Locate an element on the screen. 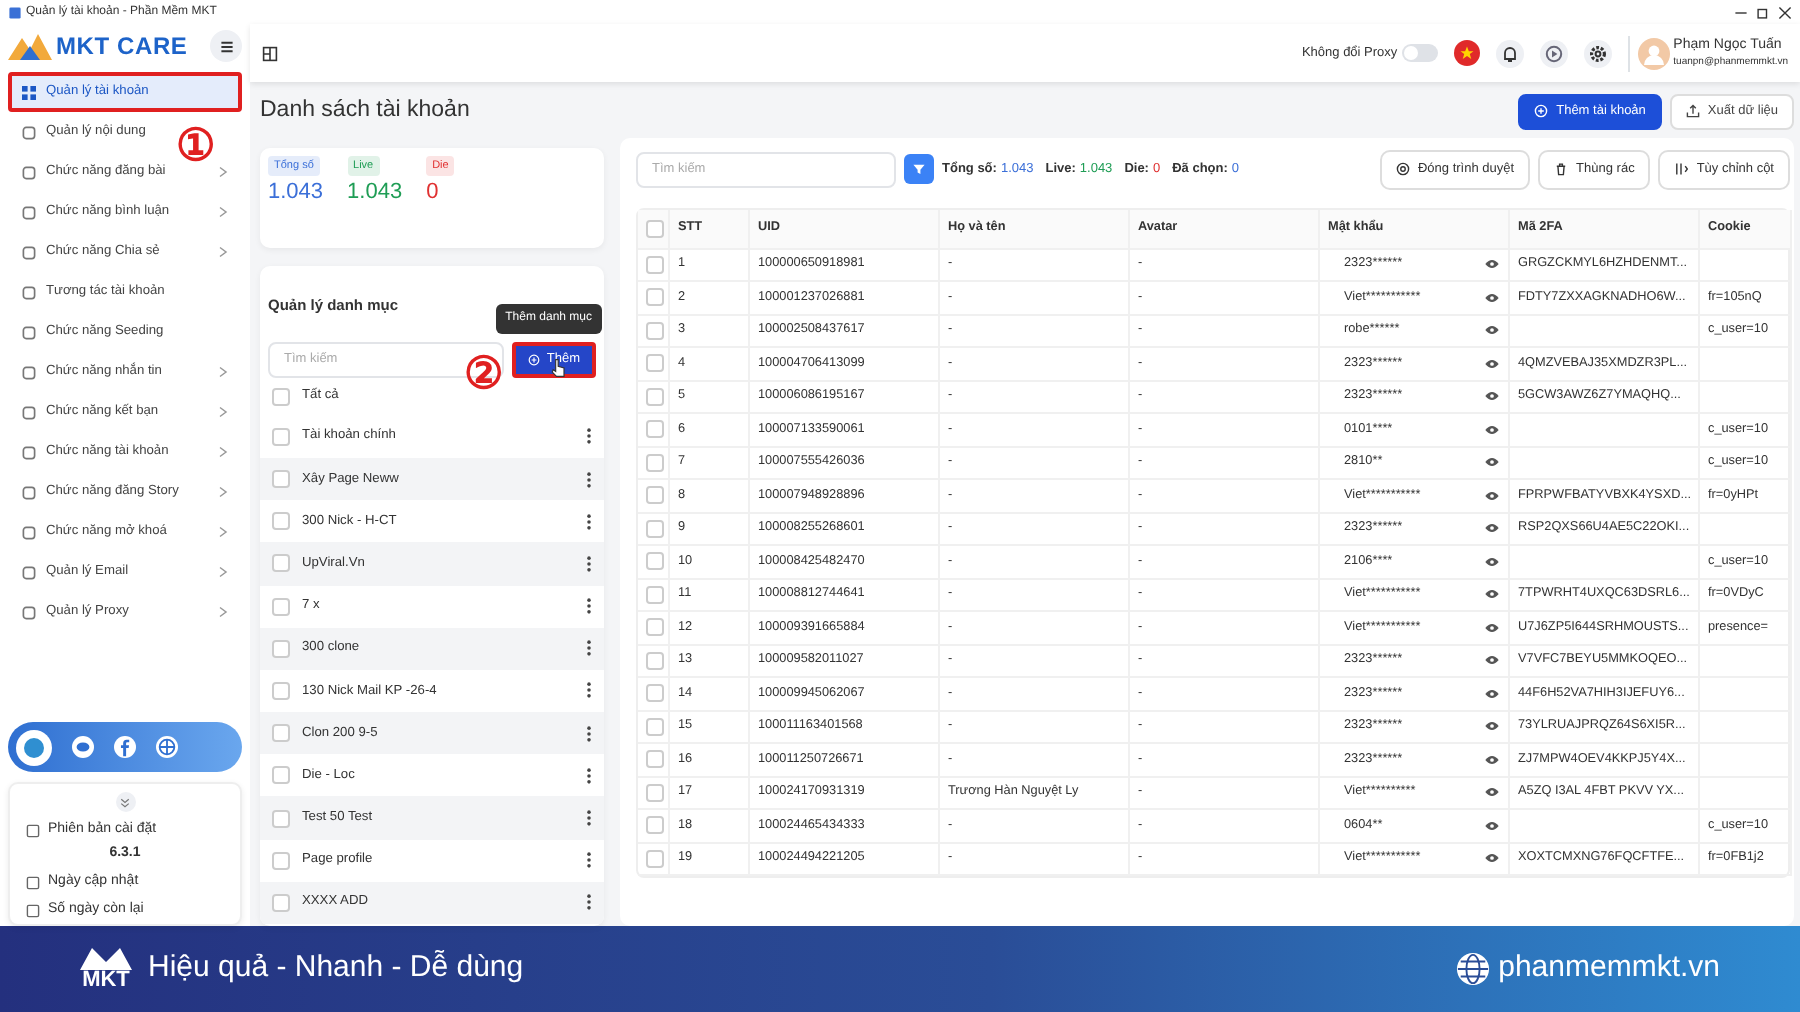 The width and height of the screenshot is (1800, 1012). settings-icon is located at coordinates (1597, 53).